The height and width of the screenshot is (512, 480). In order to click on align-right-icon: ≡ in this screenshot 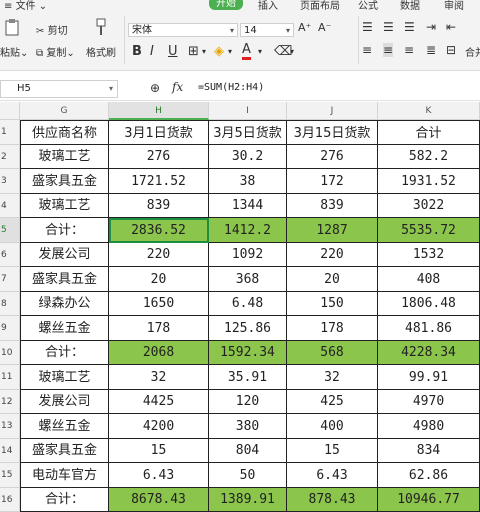, I will do `click(409, 50)`.